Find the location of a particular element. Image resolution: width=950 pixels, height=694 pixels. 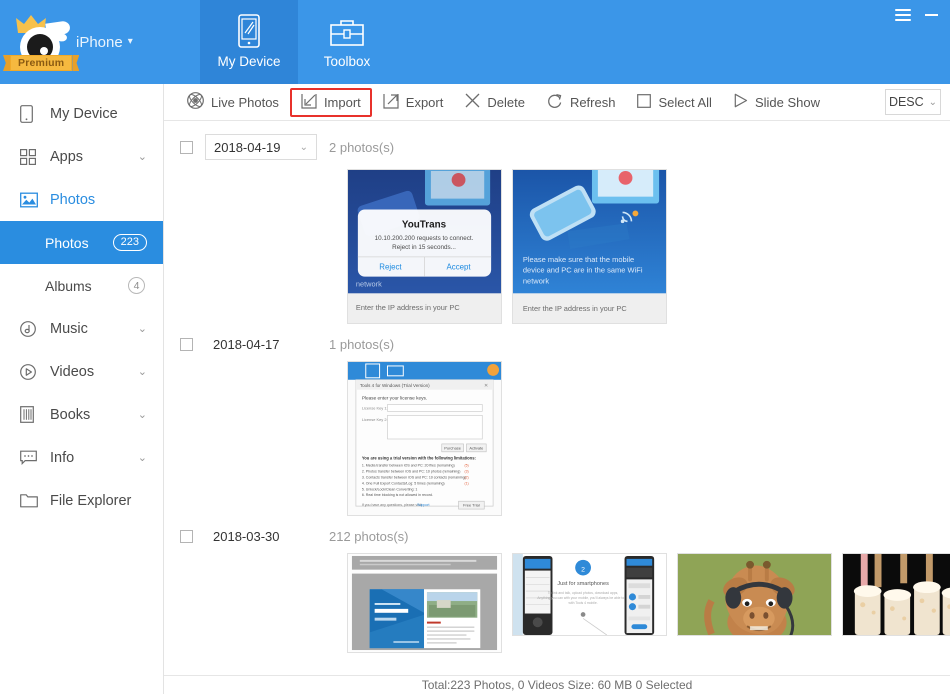

svg-text: (3) is located at coordinates (466, 472).